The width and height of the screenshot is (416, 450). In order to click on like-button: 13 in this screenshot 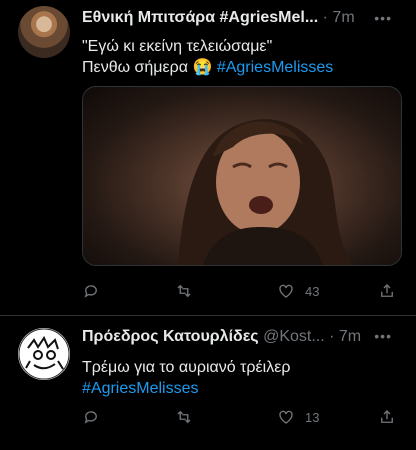, I will do `click(298, 417)`.